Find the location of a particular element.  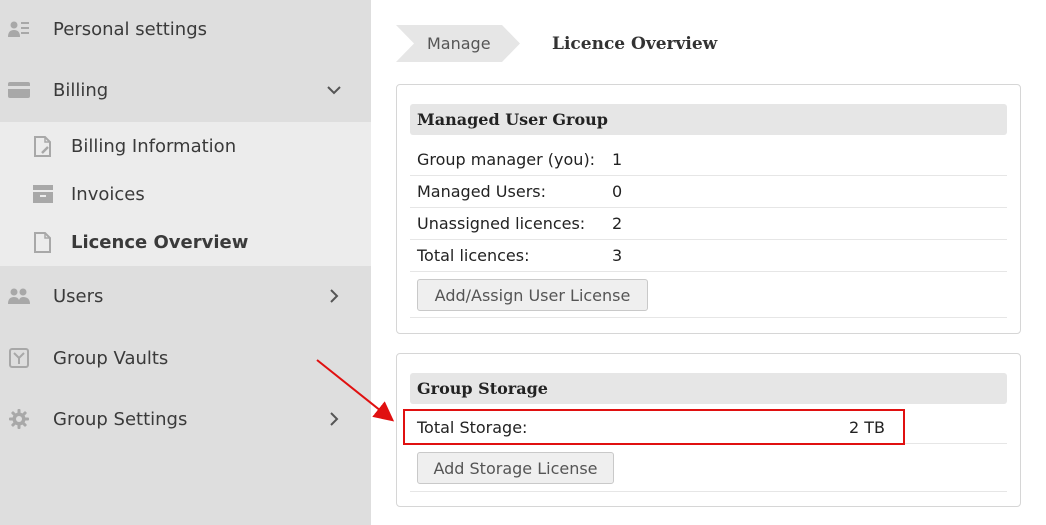

user-settings-icon is located at coordinates (19, 29).